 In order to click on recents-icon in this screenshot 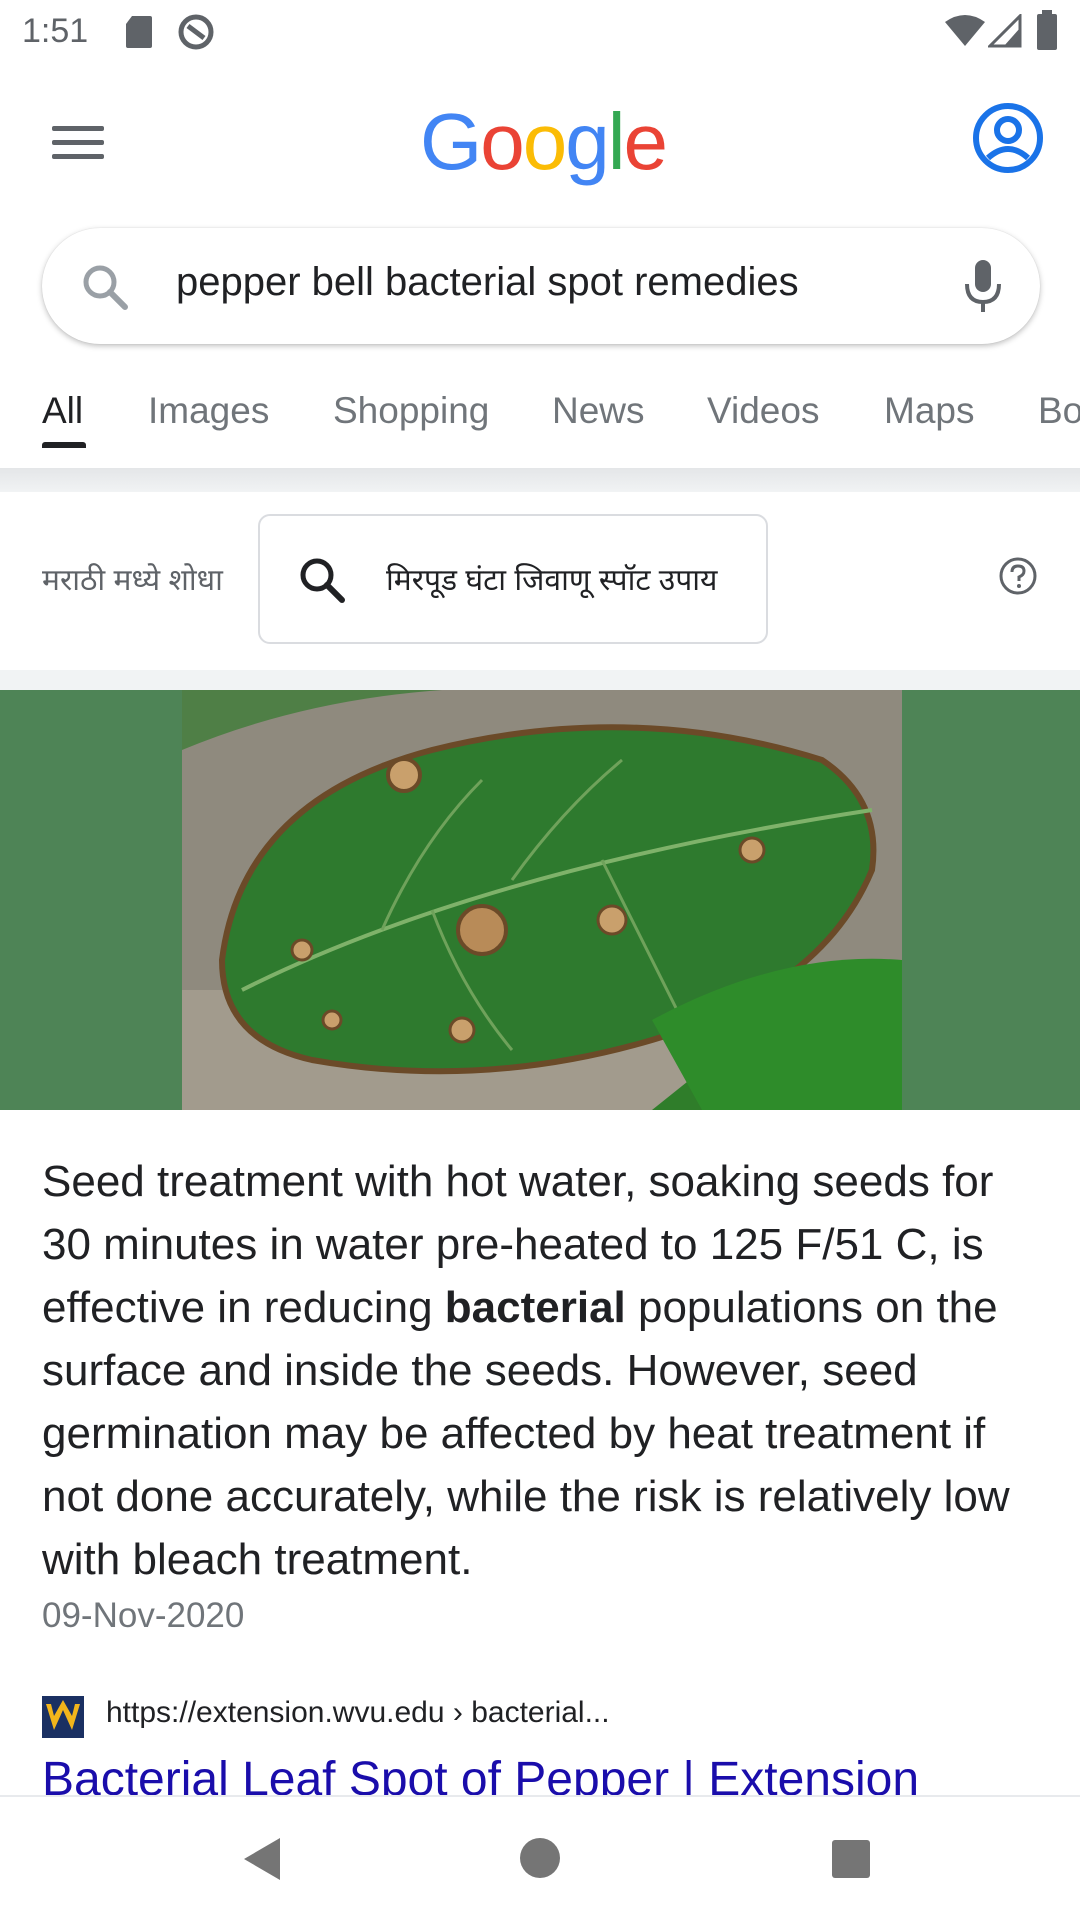, I will do `click(851, 1859)`.